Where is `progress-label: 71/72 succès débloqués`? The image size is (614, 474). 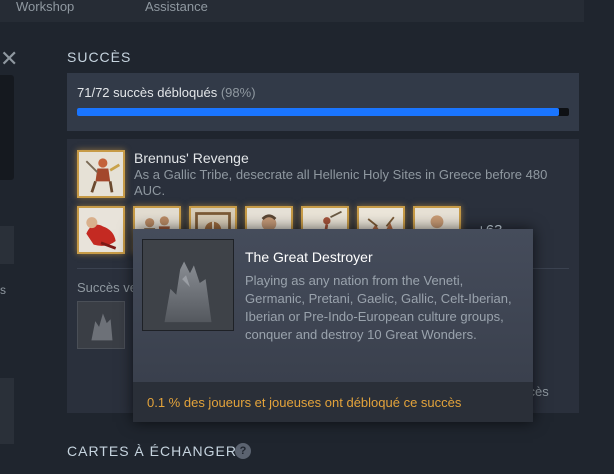 progress-label: 71/72 succès débloqués is located at coordinates (147, 92).